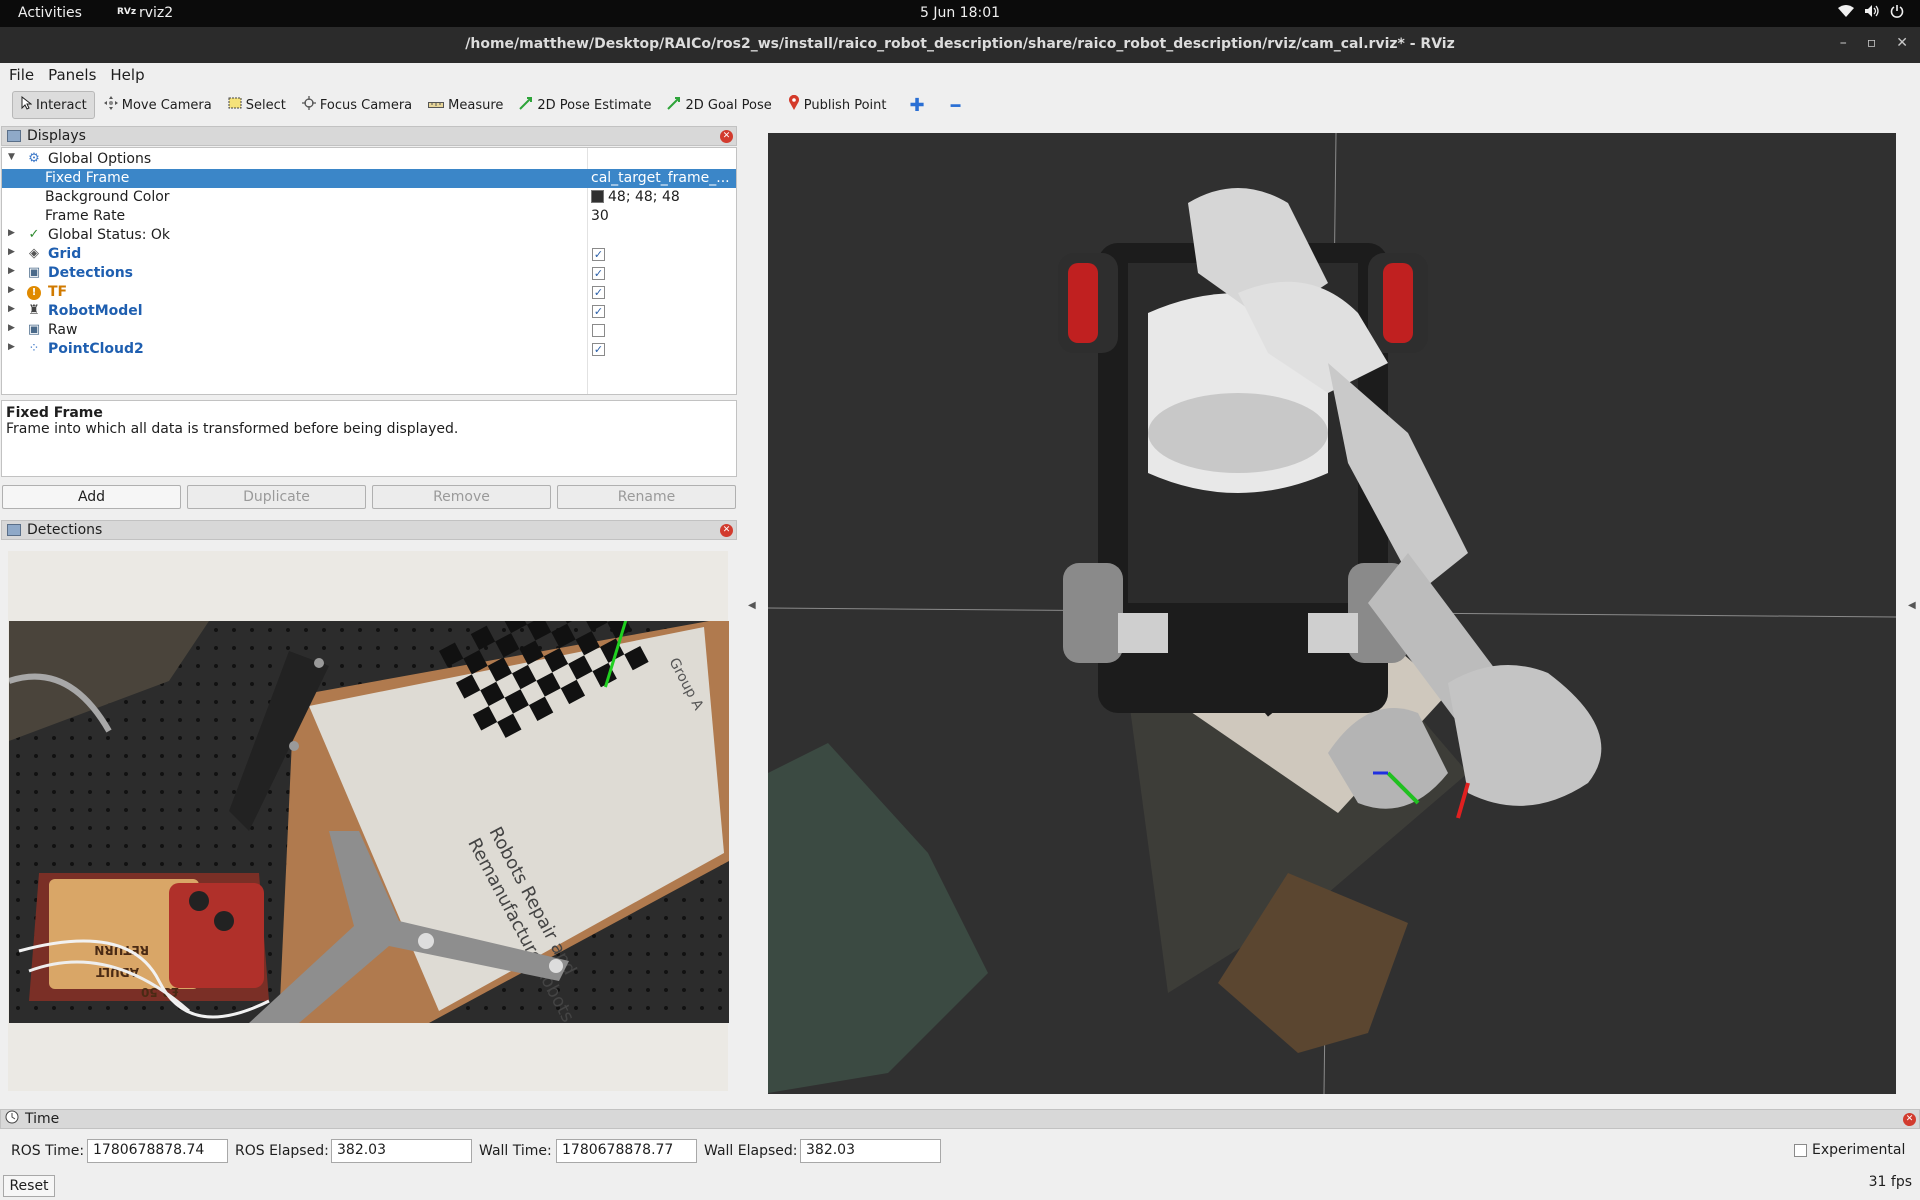  Describe the element at coordinates (34, 253) in the screenshot. I see `grid-icon: ◈` at that location.